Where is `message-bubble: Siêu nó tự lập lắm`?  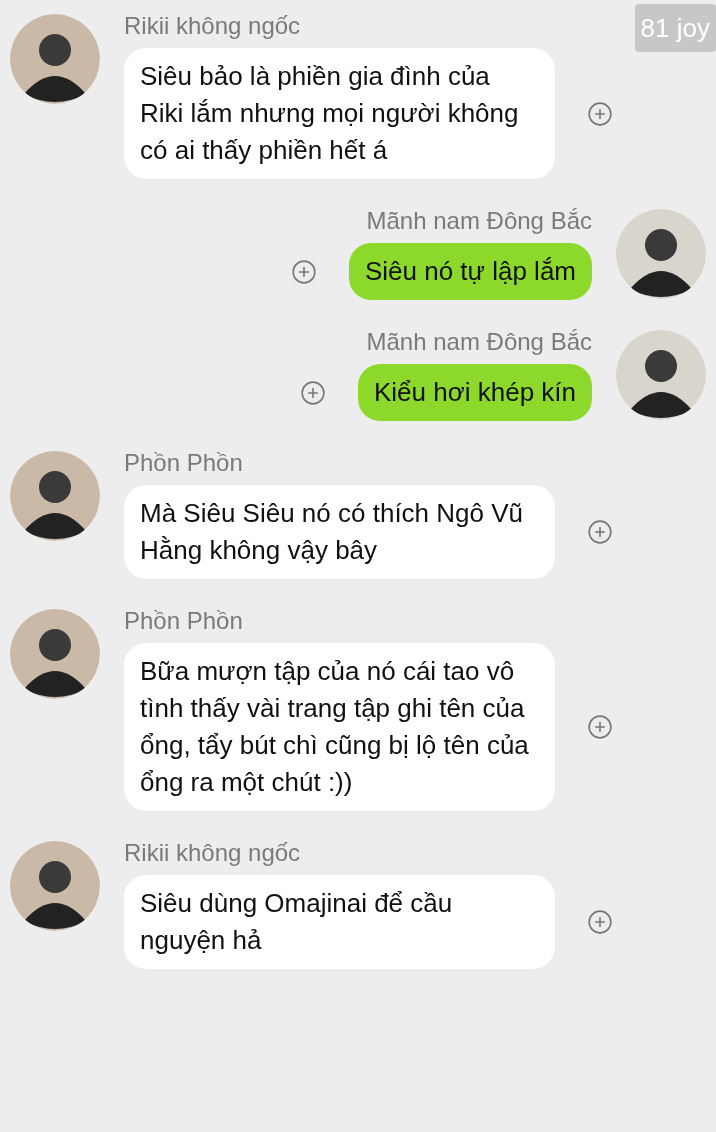 message-bubble: Siêu nó tự lập lắm is located at coordinates (470, 271).